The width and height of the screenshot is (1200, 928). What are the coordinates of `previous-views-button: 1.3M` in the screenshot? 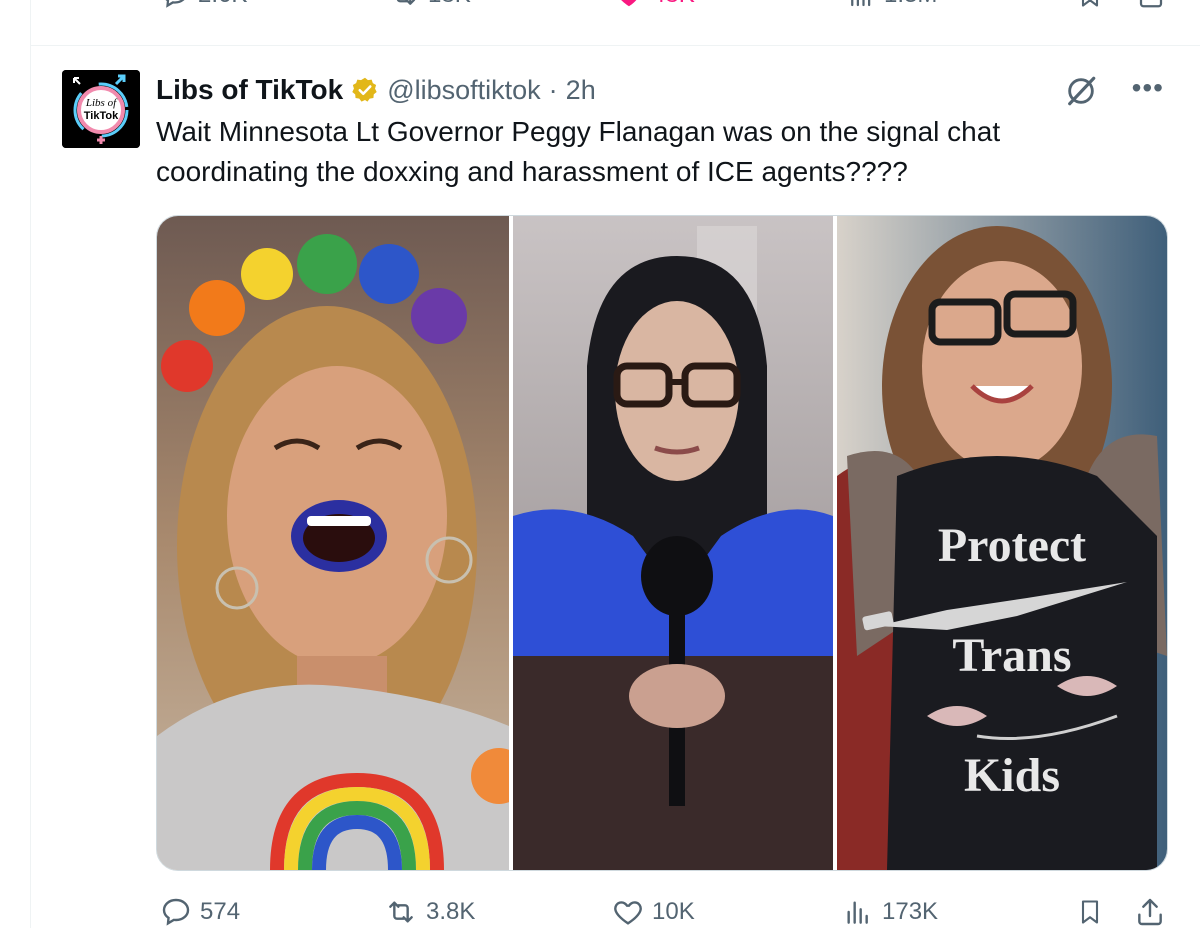 It's located at (891, 5).